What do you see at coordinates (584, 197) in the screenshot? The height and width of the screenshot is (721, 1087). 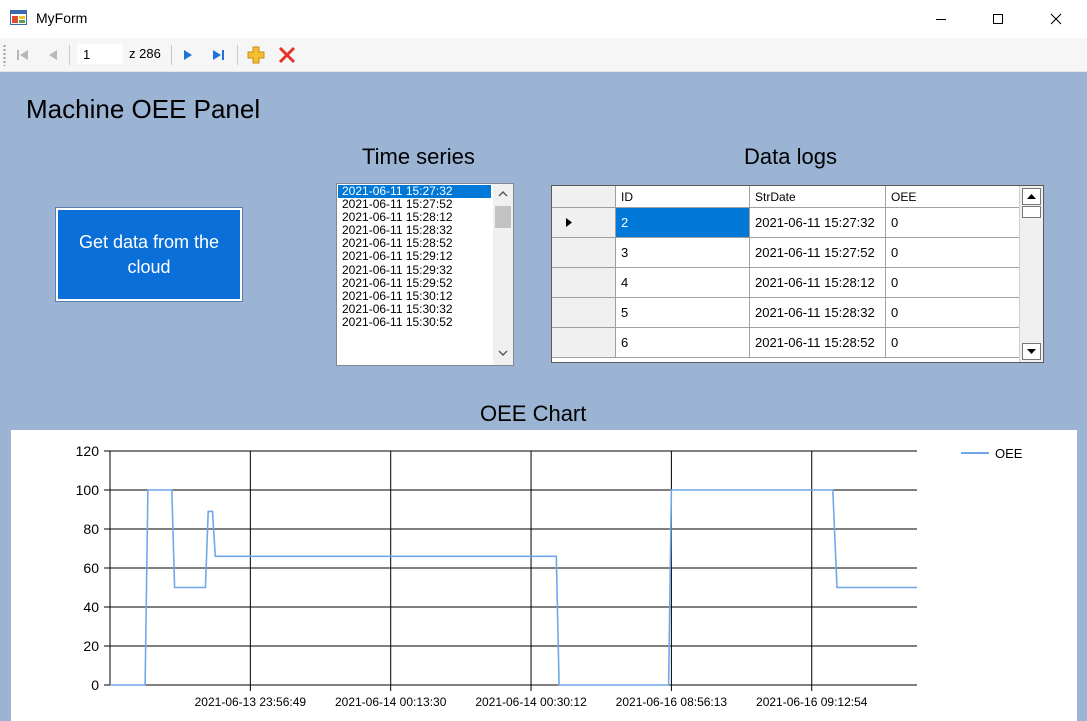 I see `grid-corner-header` at bounding box center [584, 197].